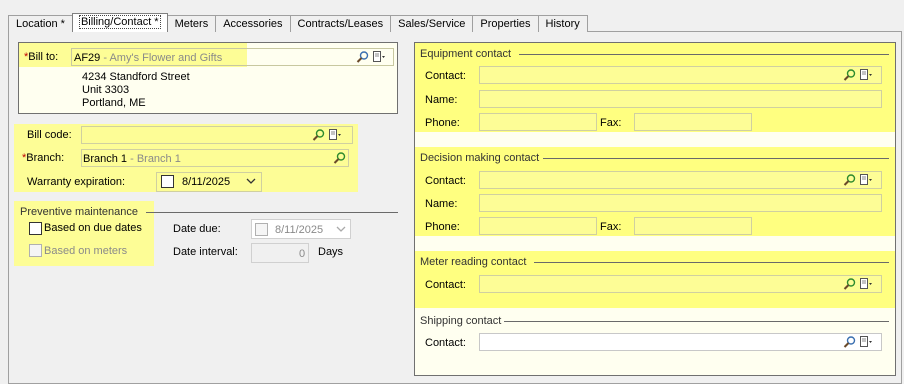  What do you see at coordinates (693, 122) in the screenshot?
I see `equipment-fax-field` at bounding box center [693, 122].